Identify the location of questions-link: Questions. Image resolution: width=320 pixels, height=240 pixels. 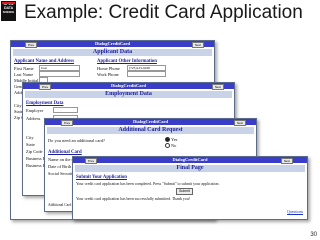
(295, 211).